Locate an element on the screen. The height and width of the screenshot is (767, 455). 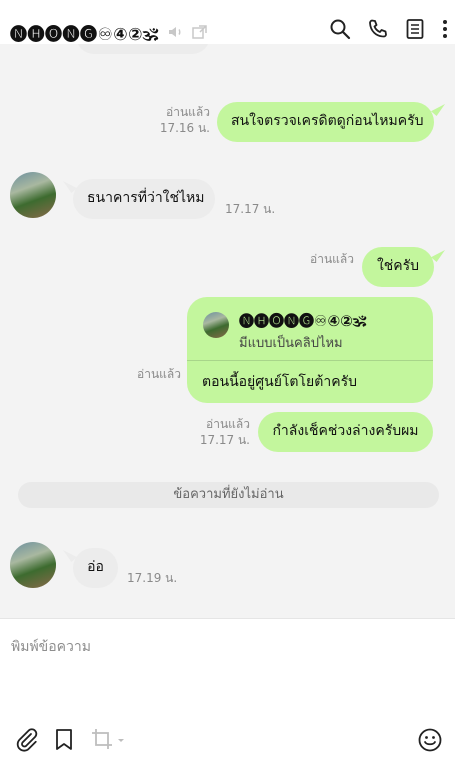
notes-icon is located at coordinates (415, 29).